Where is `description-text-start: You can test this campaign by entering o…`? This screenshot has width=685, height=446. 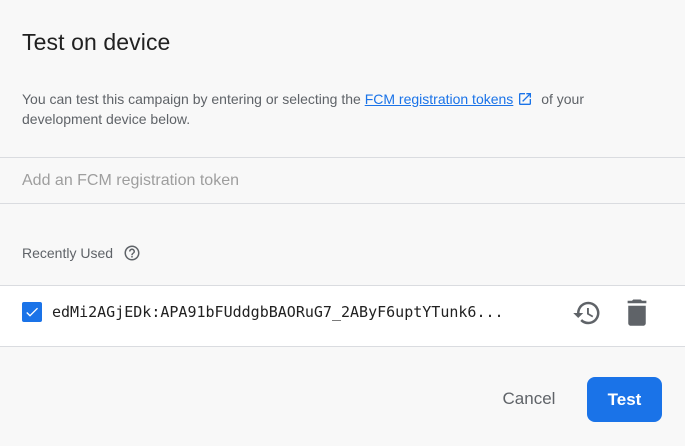 description-text-start: You can test this campaign by entering o… is located at coordinates (193, 99).